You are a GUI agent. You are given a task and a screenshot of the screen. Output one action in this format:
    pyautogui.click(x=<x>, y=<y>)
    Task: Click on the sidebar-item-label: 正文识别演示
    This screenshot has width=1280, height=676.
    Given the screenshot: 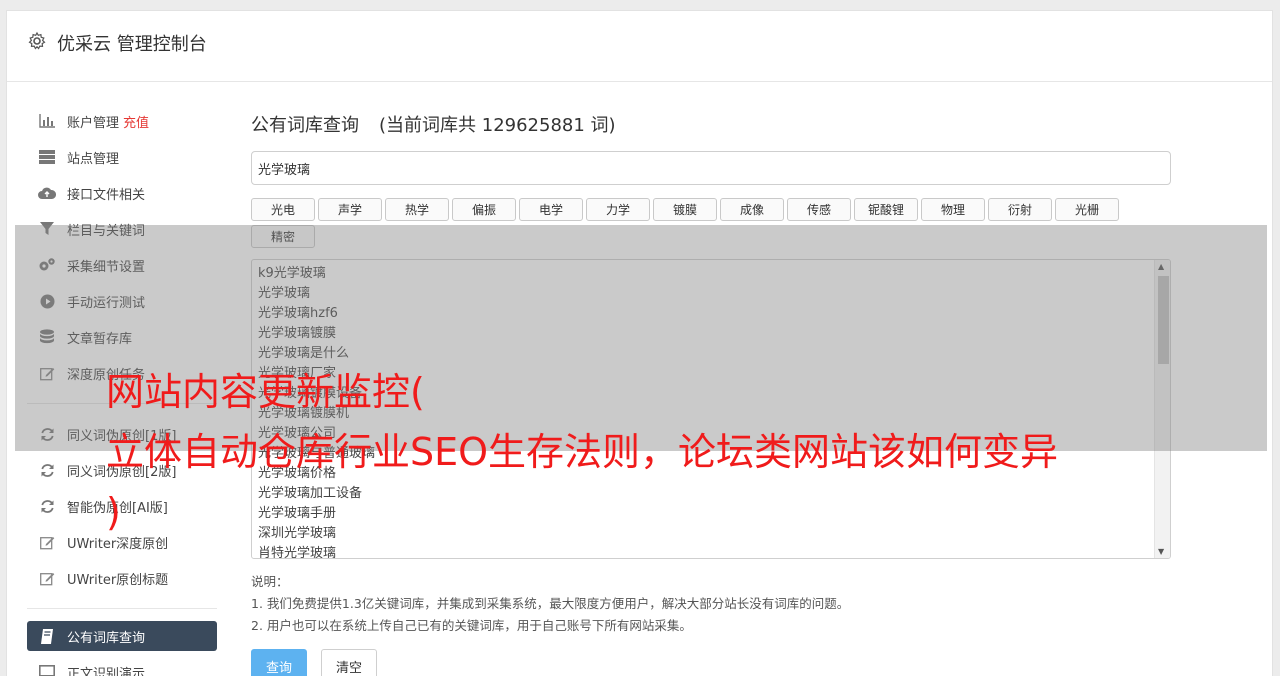 What is the action you would take?
    pyautogui.click(x=106, y=671)
    